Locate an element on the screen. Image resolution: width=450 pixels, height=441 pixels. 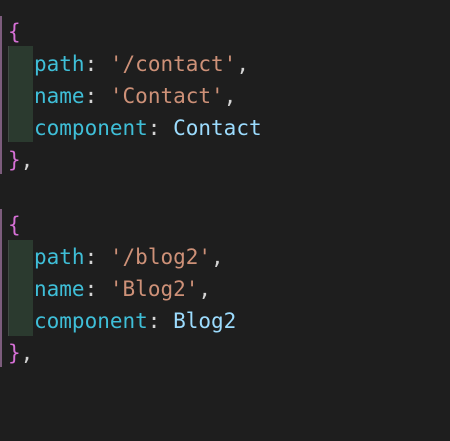
string-value: '/contact' is located at coordinates (173, 64).